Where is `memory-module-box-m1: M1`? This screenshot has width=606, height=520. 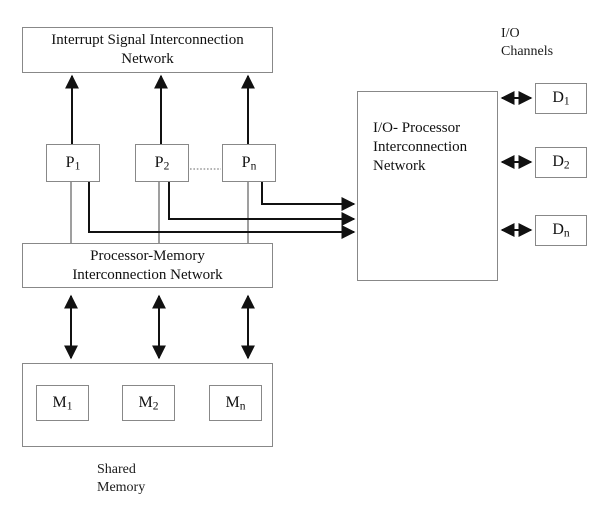 memory-module-box-m1: M1 is located at coordinates (62, 403).